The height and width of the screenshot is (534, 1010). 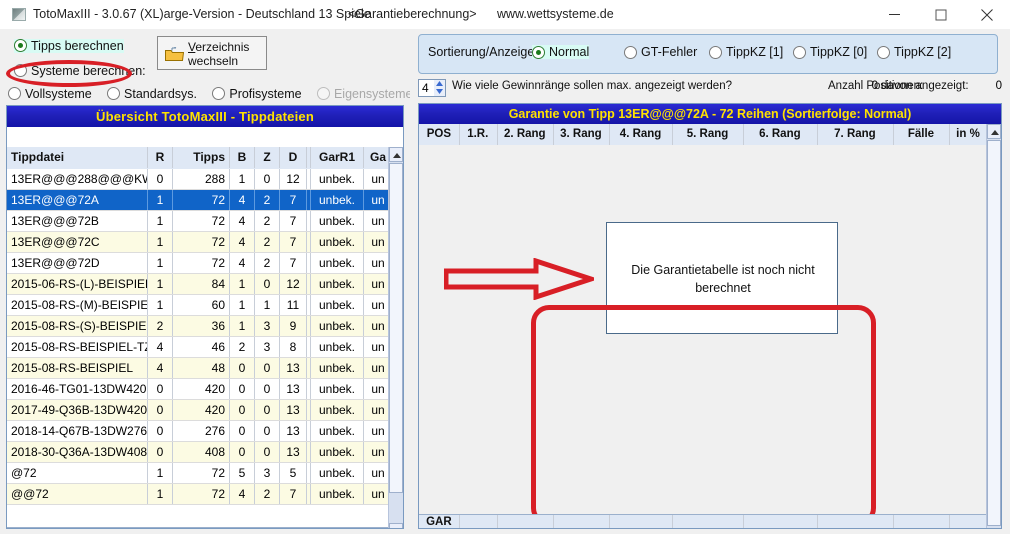 I want to click on cell-tipps: 72, so click(x=218, y=200).